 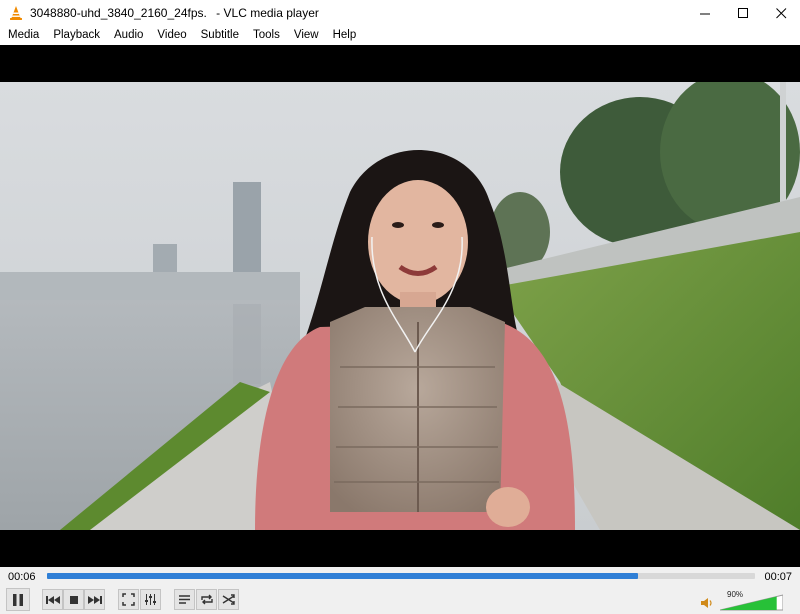 I want to click on maximize-icon, so click(x=742, y=12).